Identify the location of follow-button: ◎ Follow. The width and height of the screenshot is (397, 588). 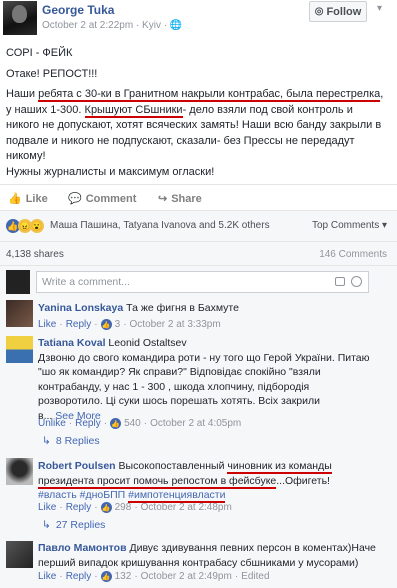
(338, 11).